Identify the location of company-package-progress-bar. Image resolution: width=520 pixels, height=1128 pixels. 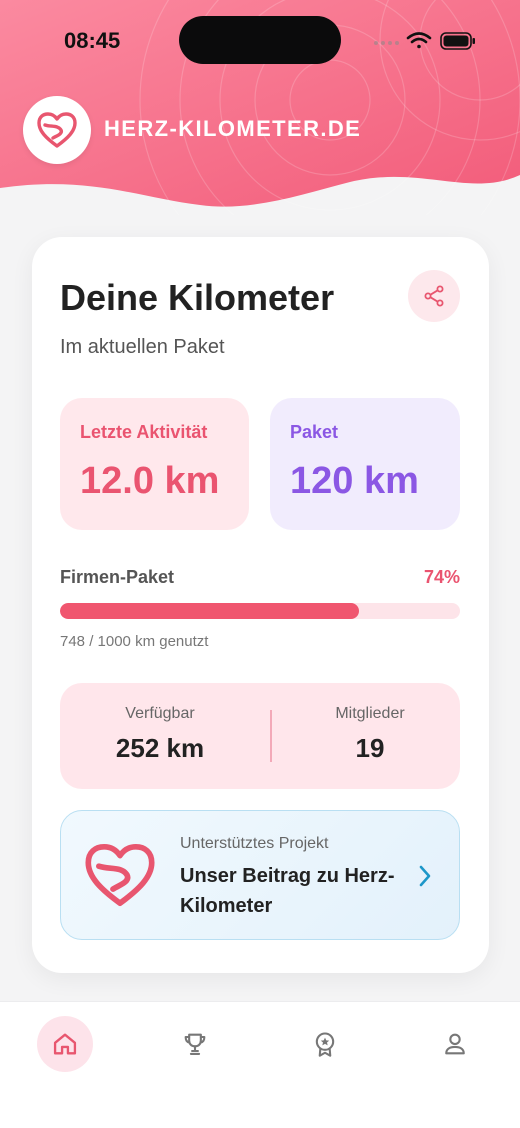
(260, 611).